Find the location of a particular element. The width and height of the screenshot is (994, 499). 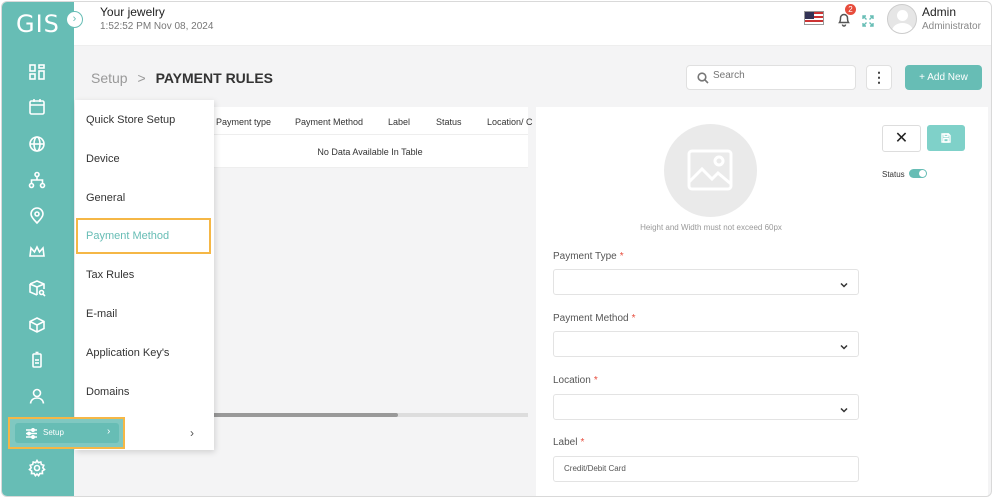

breadcrumb: Setup > PAYMENT RULES is located at coordinates (182, 78).